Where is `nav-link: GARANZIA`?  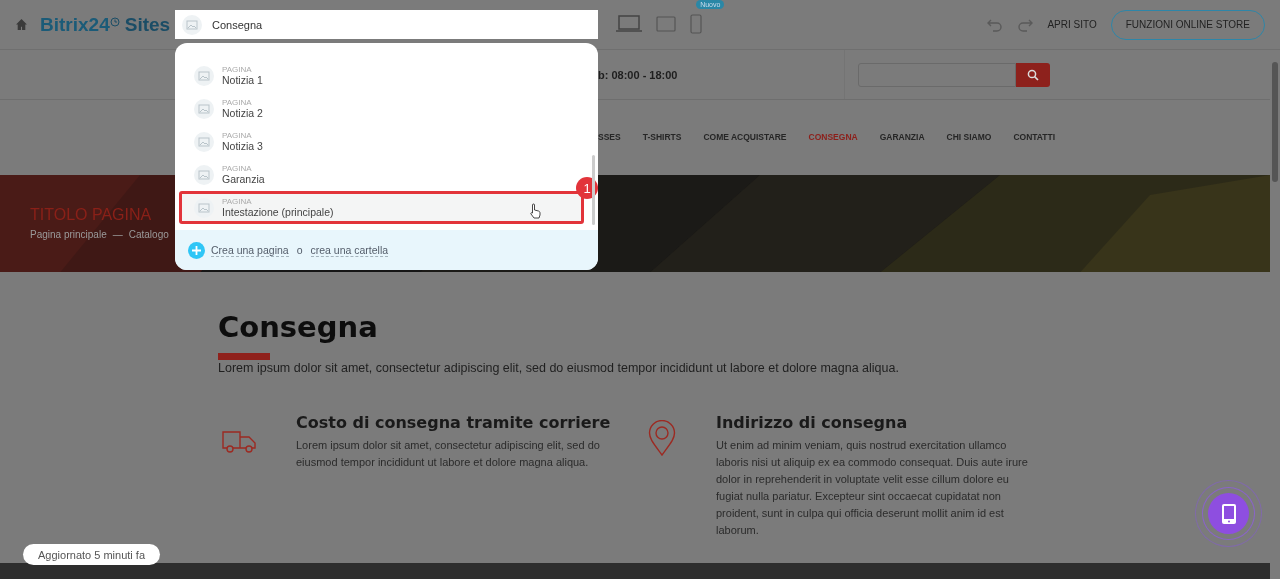 nav-link: GARANZIA is located at coordinates (902, 137).